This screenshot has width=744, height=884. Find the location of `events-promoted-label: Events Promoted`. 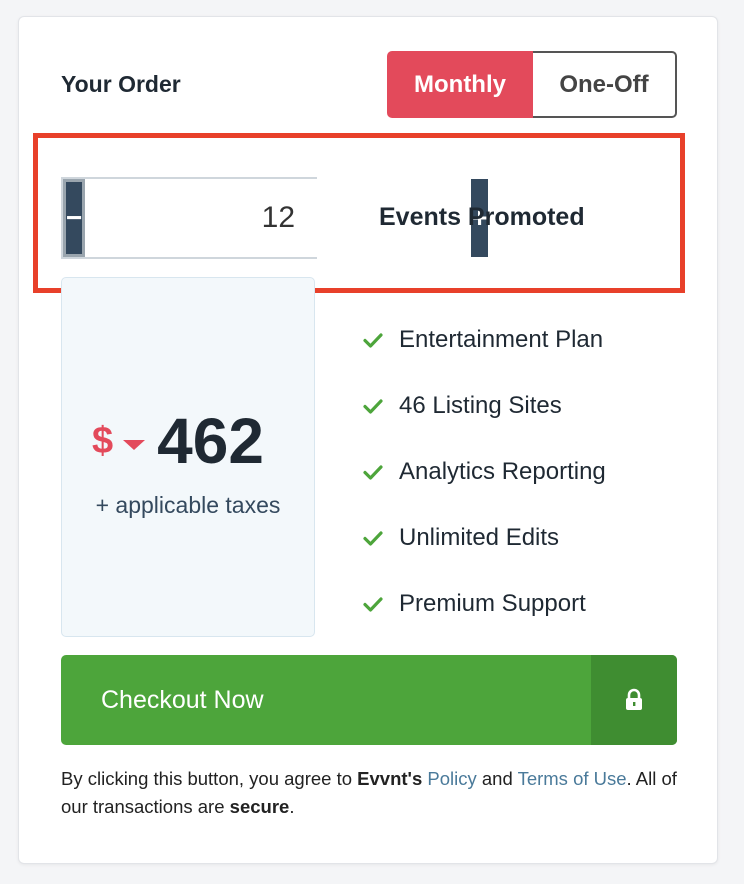

events-promoted-label: Events Promoted is located at coordinates (482, 217).